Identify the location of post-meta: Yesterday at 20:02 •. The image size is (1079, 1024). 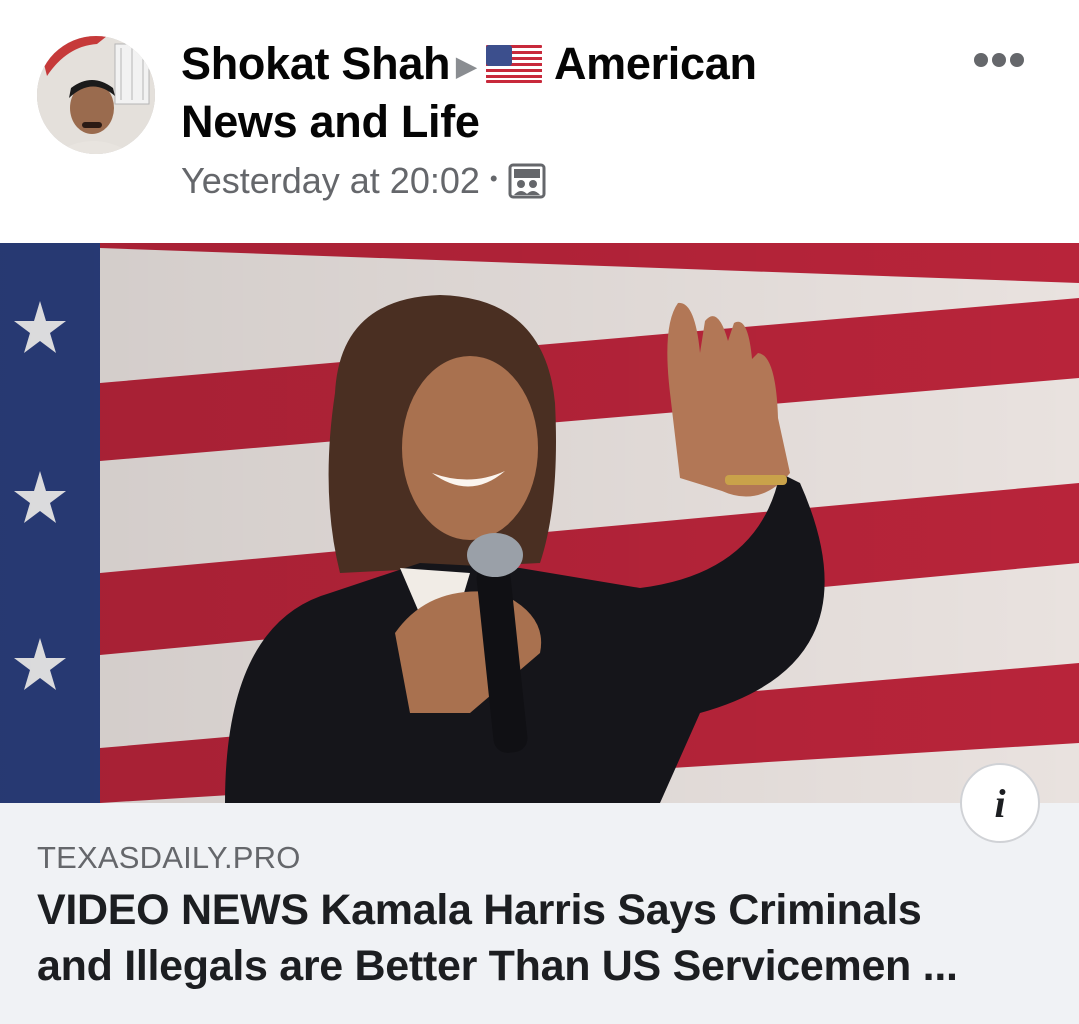
(363, 181).